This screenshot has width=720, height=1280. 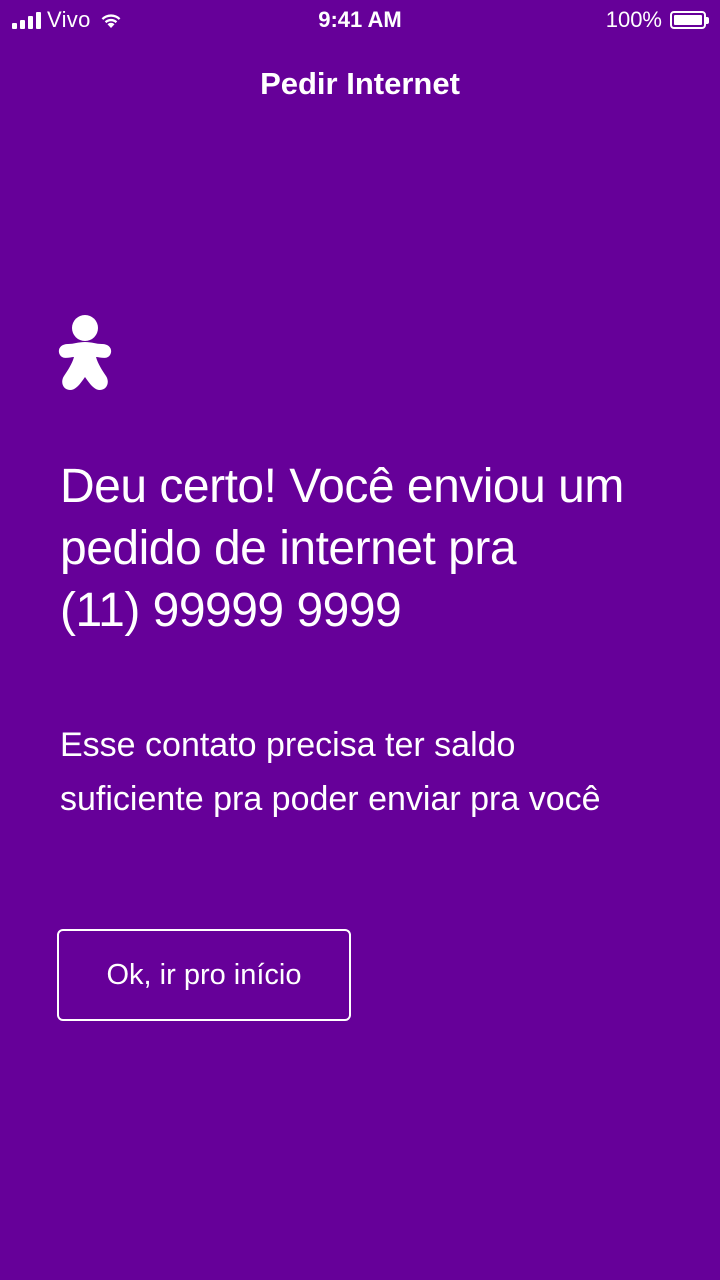 What do you see at coordinates (85, 352) in the screenshot?
I see `vivo-person-logo-icon` at bounding box center [85, 352].